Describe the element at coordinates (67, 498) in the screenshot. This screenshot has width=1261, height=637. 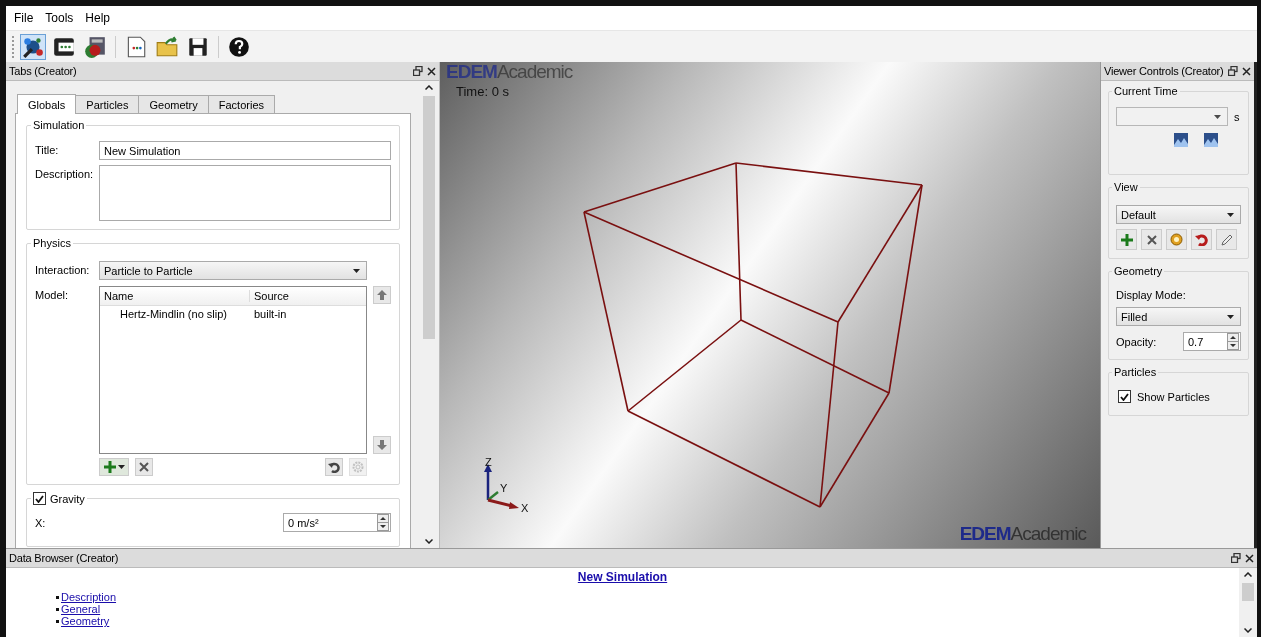
I see `checkbox-label: Gravity` at that location.